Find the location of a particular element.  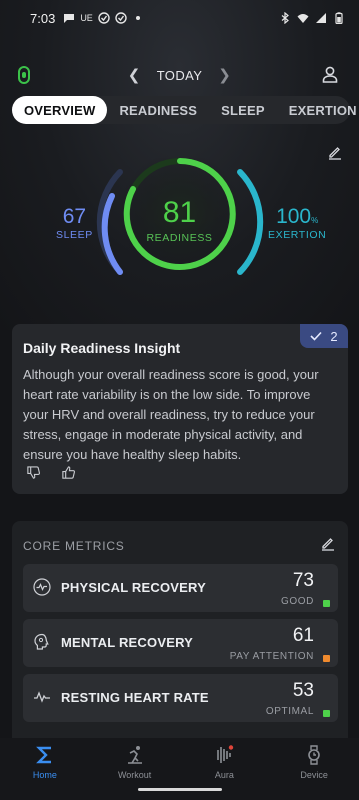

top-navigation: ❮ TODAY ❯ is located at coordinates (179, 75).